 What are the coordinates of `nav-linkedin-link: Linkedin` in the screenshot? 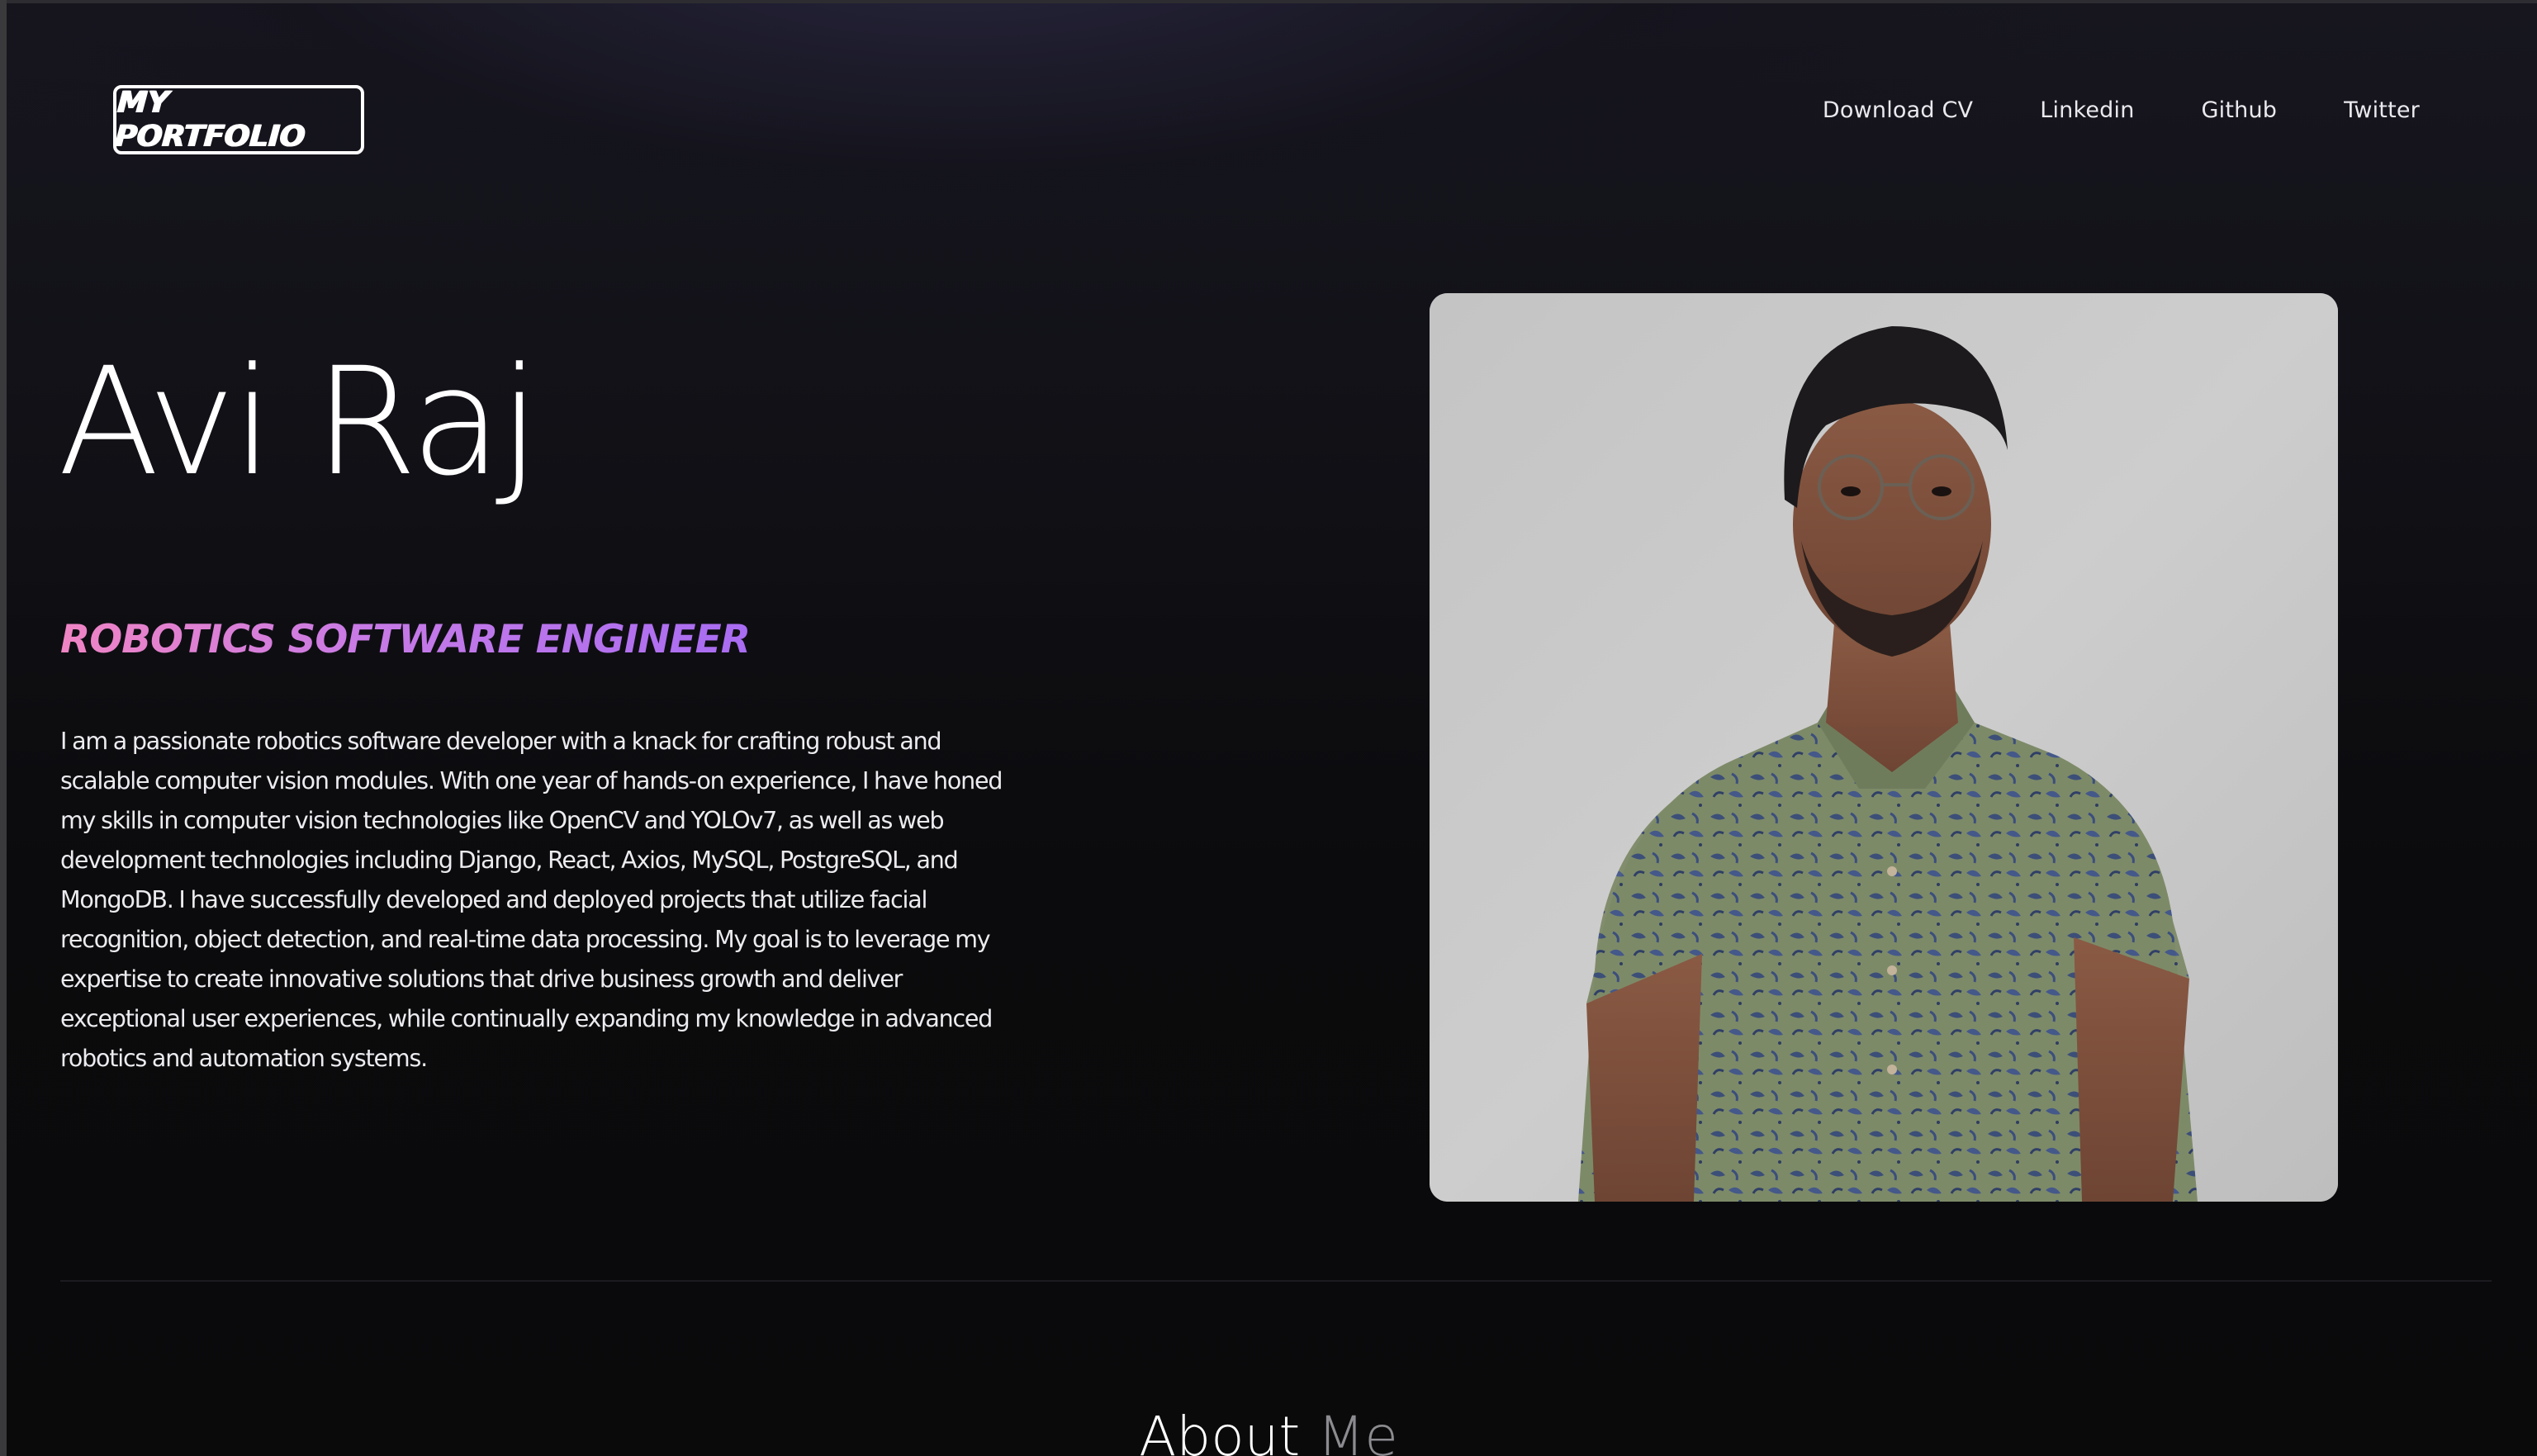 It's located at (2087, 110).